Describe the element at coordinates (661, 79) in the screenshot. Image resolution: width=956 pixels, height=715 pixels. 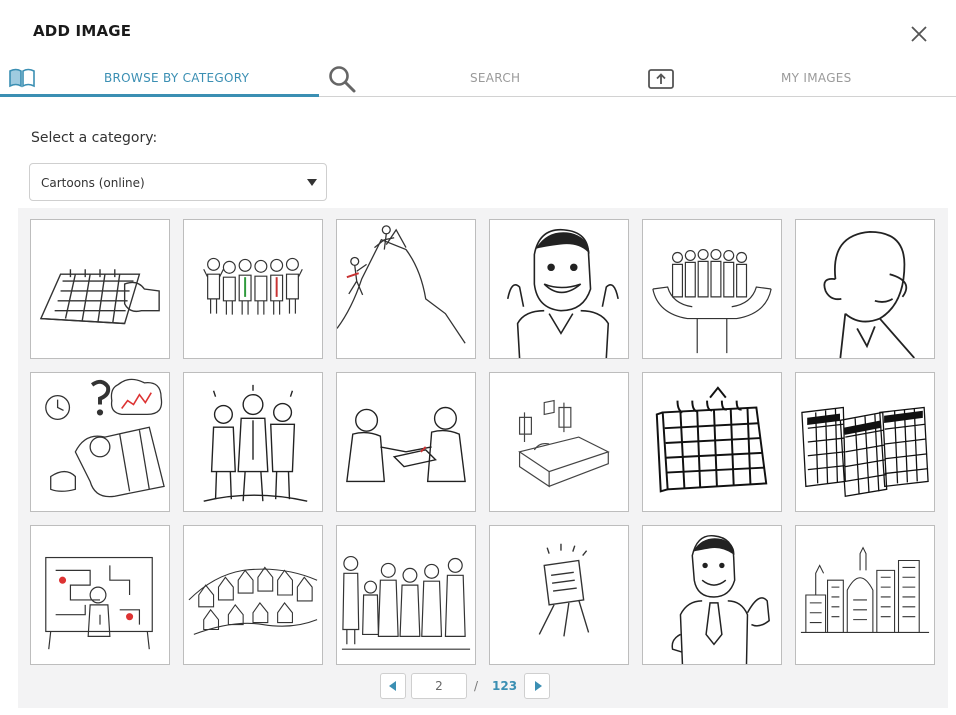
I see `upload-icon` at that location.